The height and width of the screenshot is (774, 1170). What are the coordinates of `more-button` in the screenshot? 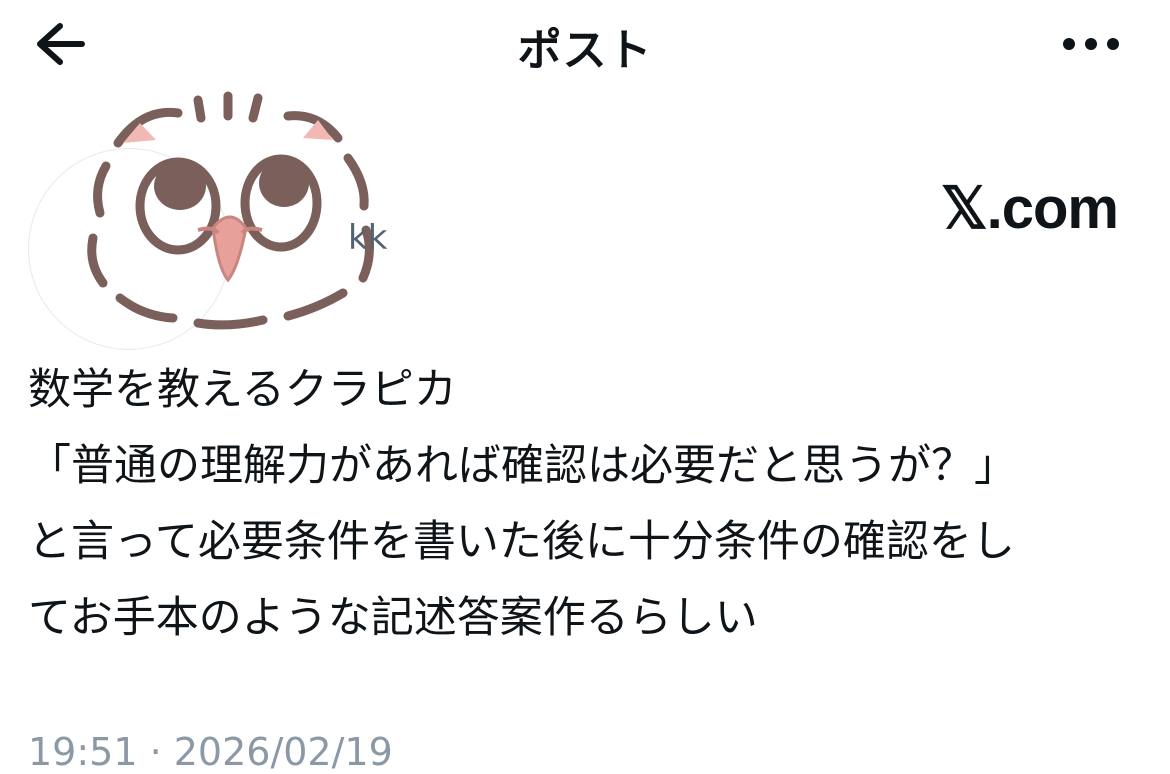 It's located at (1091, 44).